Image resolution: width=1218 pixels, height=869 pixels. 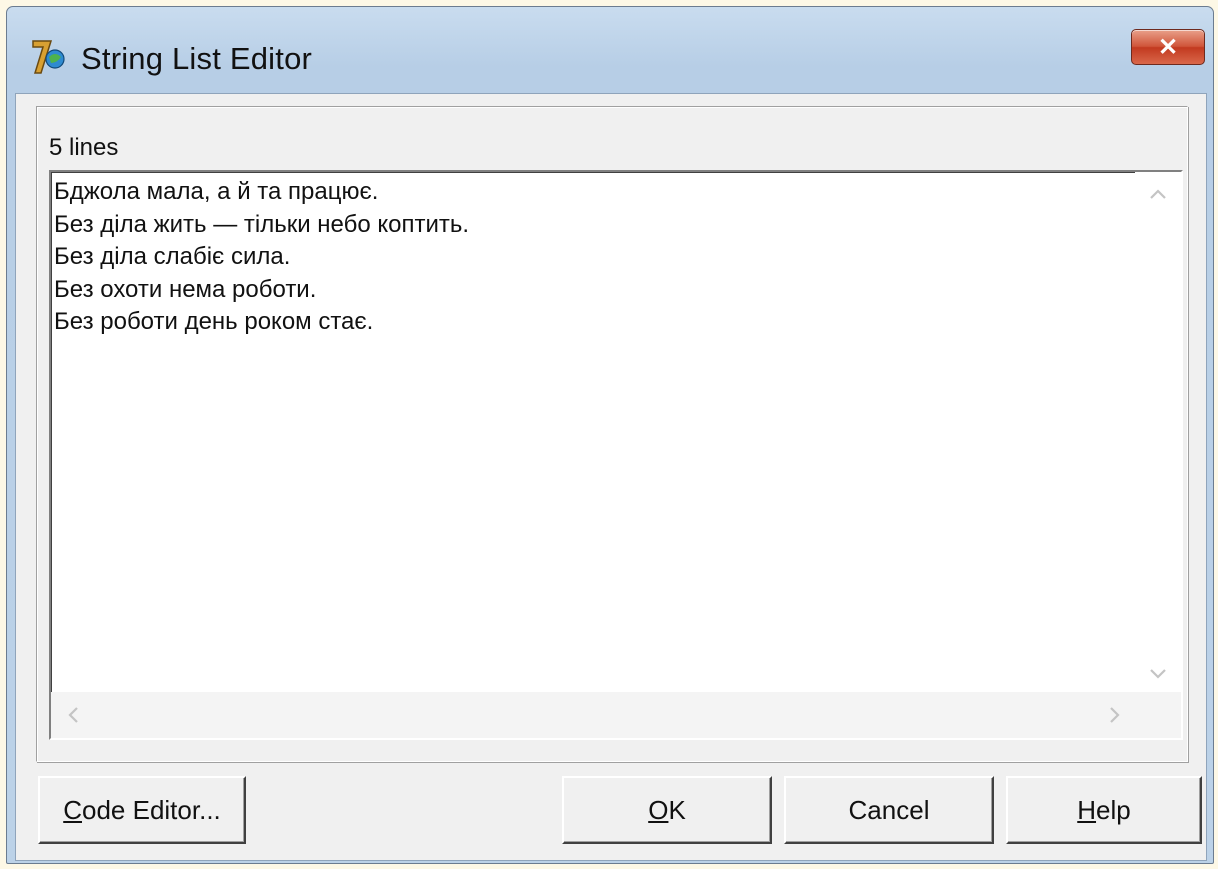 I want to click on line-count-label: 5 lines, so click(x=84, y=147).